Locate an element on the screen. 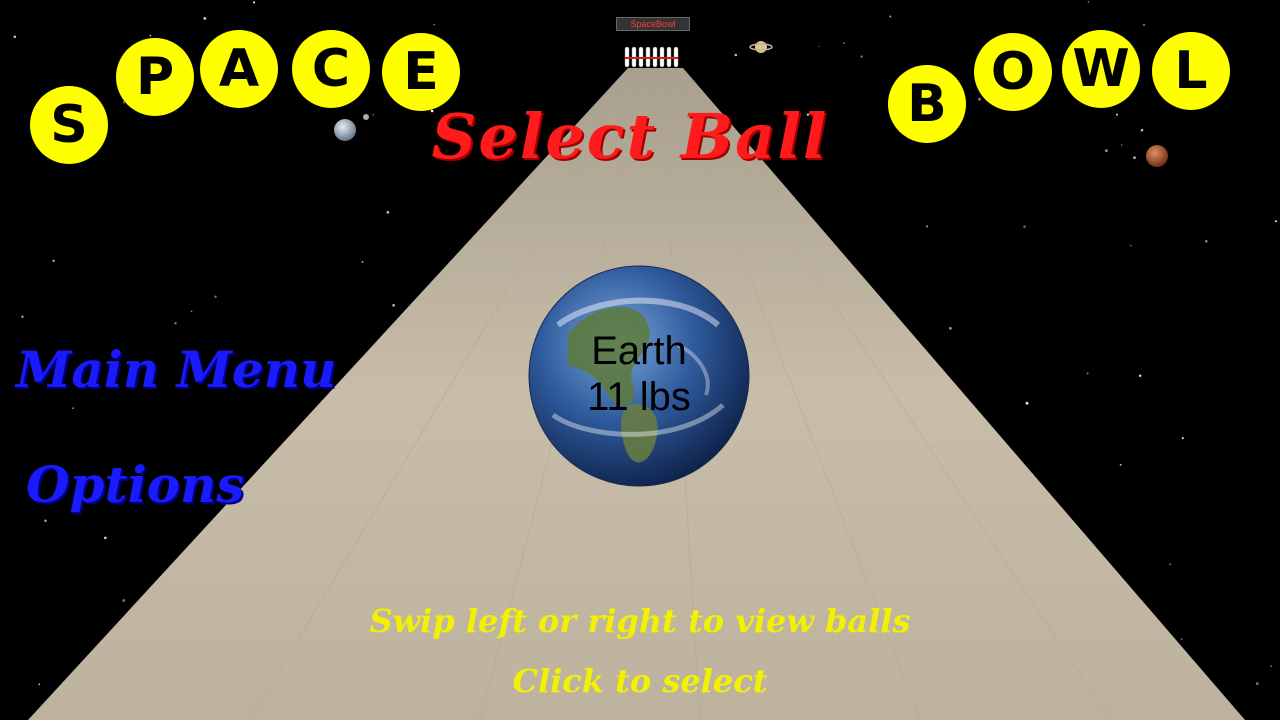 The height and width of the screenshot is (720, 1280). lane-sign: SpaceBowl is located at coordinates (653, 24).